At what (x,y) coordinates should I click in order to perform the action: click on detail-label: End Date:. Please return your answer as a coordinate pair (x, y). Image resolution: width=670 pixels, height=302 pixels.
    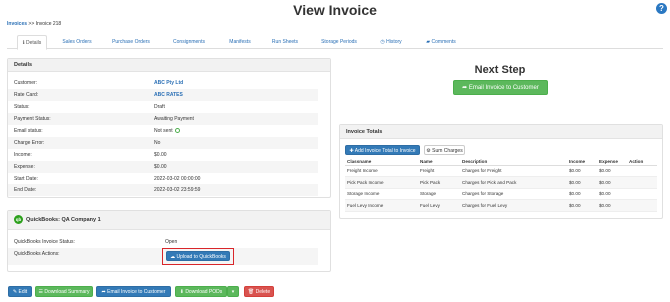
    Looking at the image, I should click on (25, 190).